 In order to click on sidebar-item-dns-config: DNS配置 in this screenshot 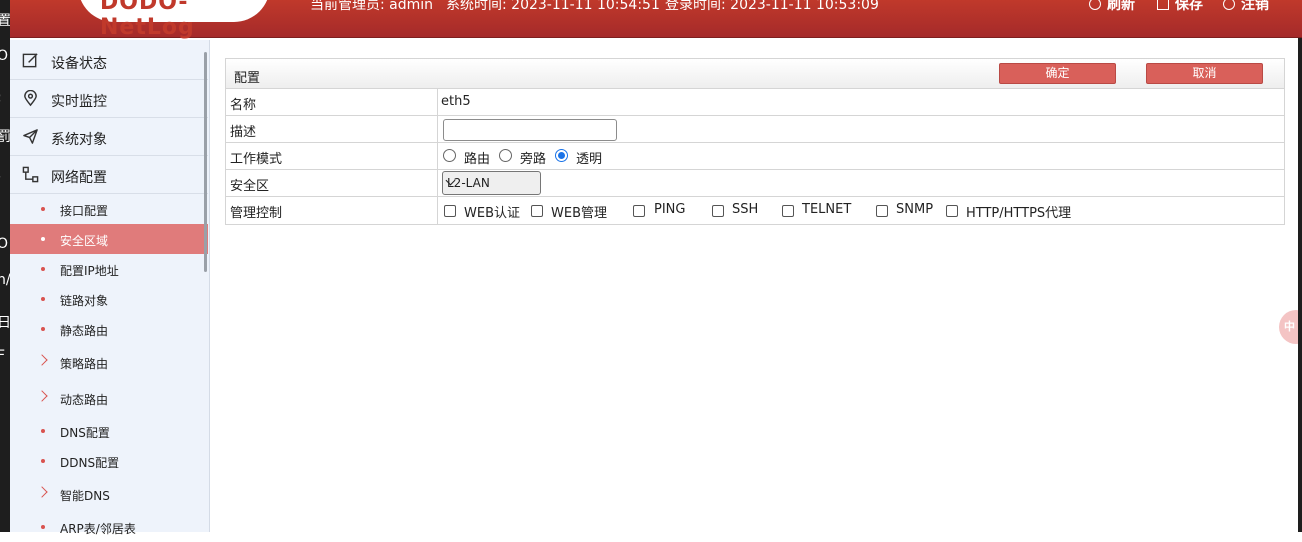, I will do `click(109, 431)`.